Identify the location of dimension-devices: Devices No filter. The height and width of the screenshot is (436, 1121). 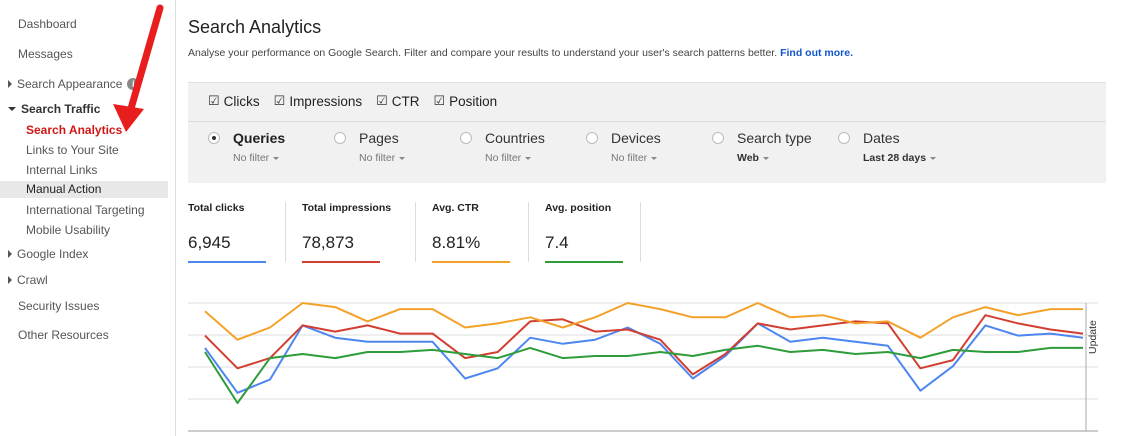
(649, 146).